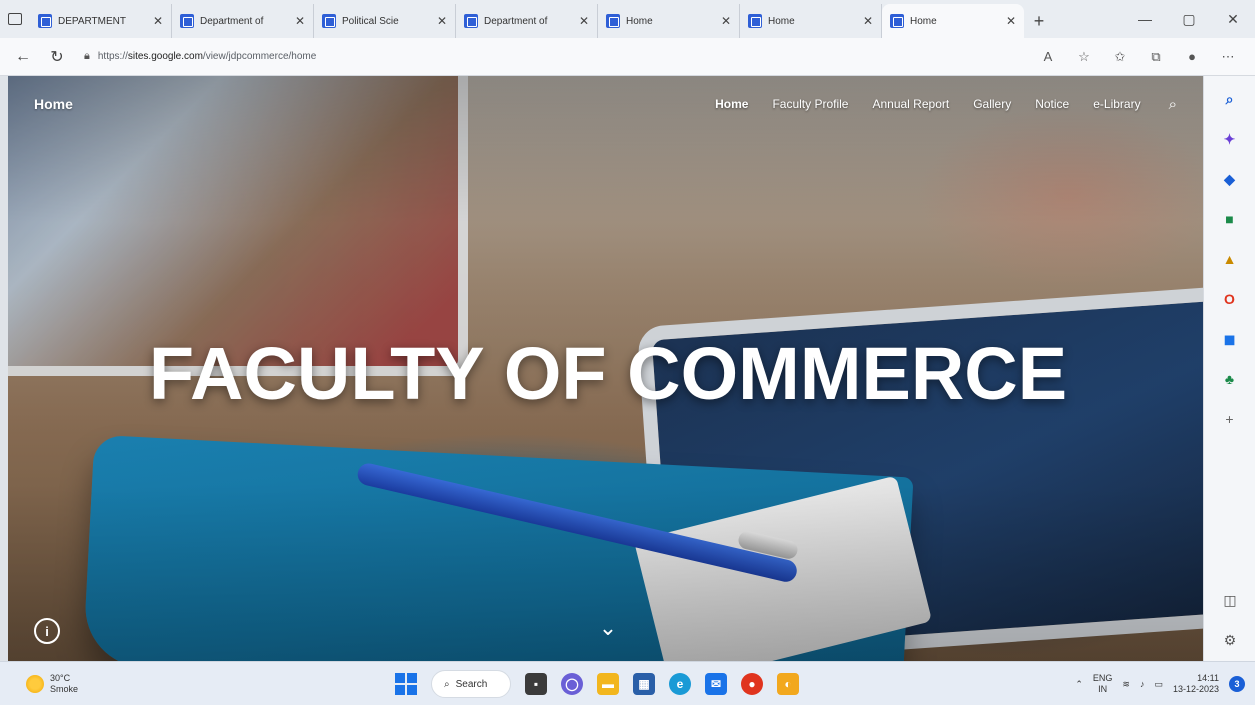 The width and height of the screenshot is (1255, 705). What do you see at coordinates (1233, 19) in the screenshot?
I see `close-window-icon: ✕` at bounding box center [1233, 19].